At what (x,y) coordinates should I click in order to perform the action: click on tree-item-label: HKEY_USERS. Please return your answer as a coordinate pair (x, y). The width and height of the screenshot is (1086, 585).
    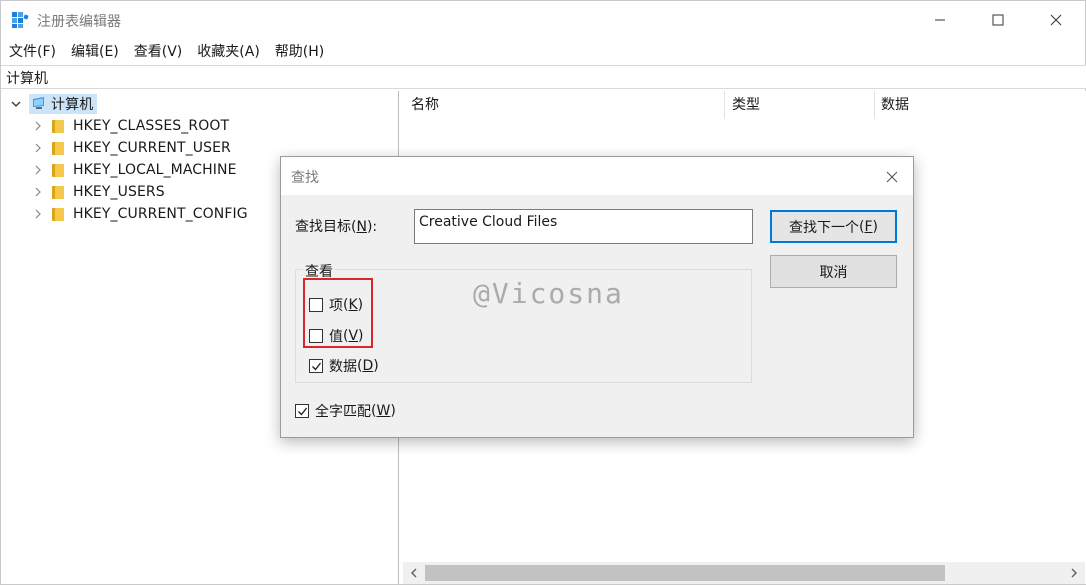
    Looking at the image, I should click on (119, 192).